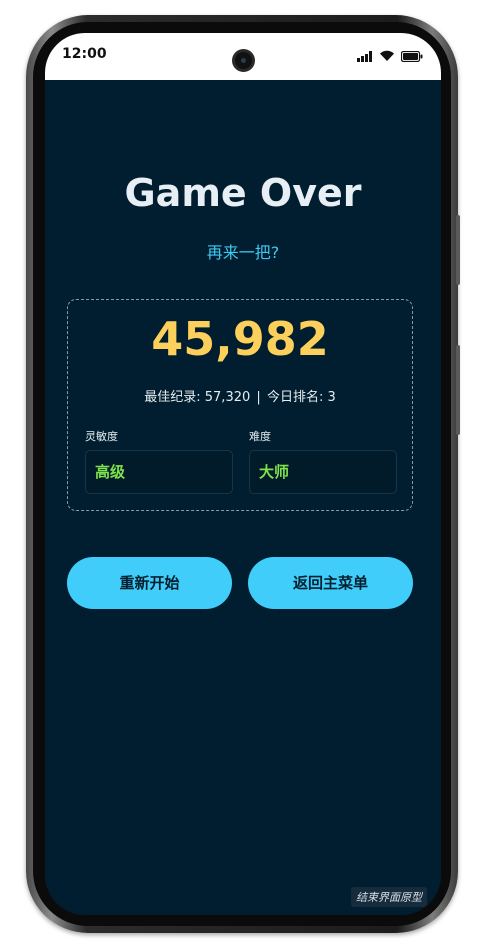 The height and width of the screenshot is (946, 486). I want to click on sensitivity-label: 灵敏度, so click(101, 436).